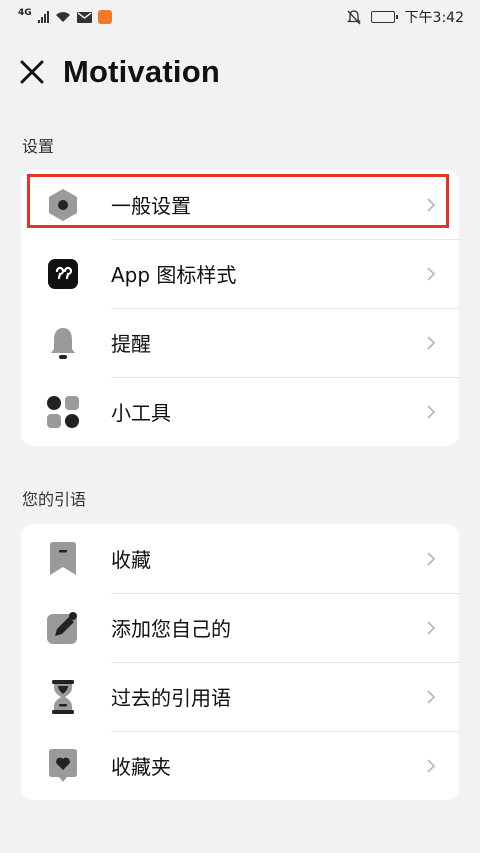  What do you see at coordinates (240, 72) in the screenshot?
I see `header: Motivation` at bounding box center [240, 72].